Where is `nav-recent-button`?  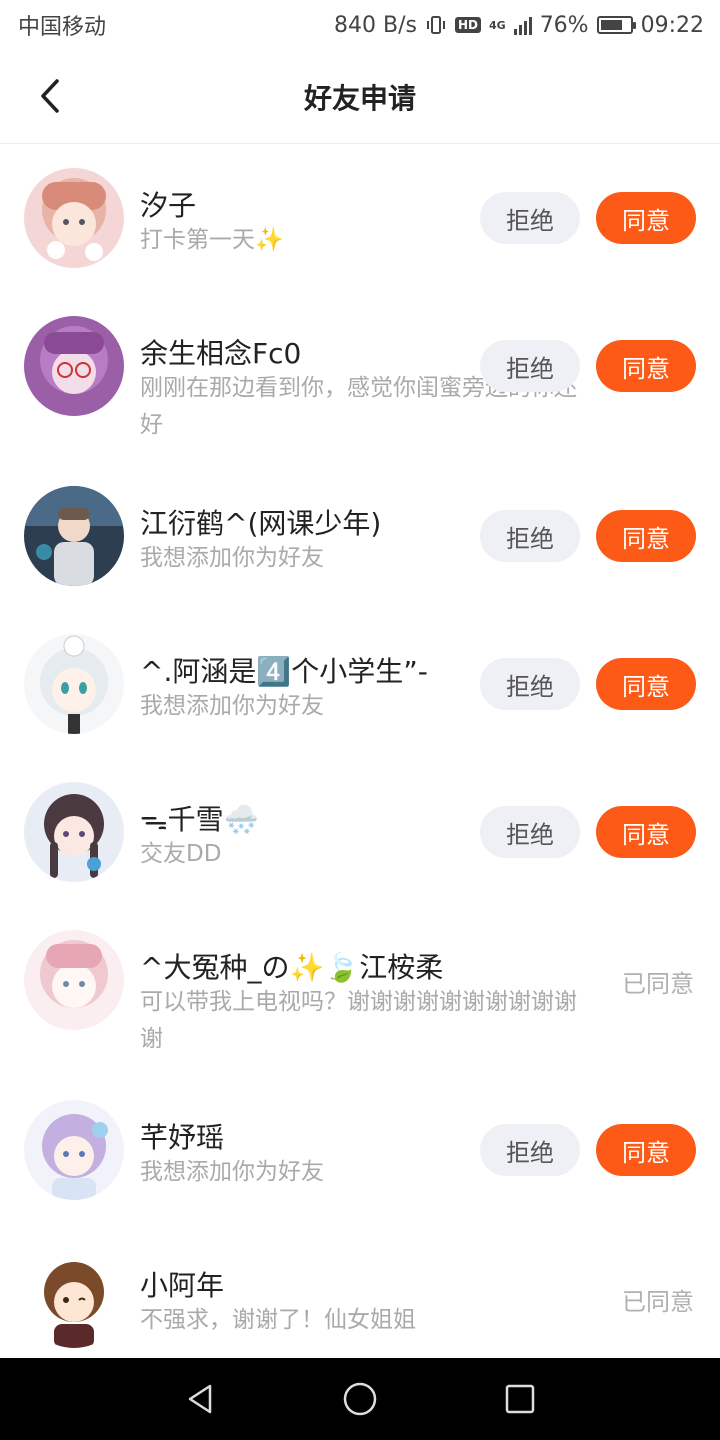 nav-recent-button is located at coordinates (520, 1399).